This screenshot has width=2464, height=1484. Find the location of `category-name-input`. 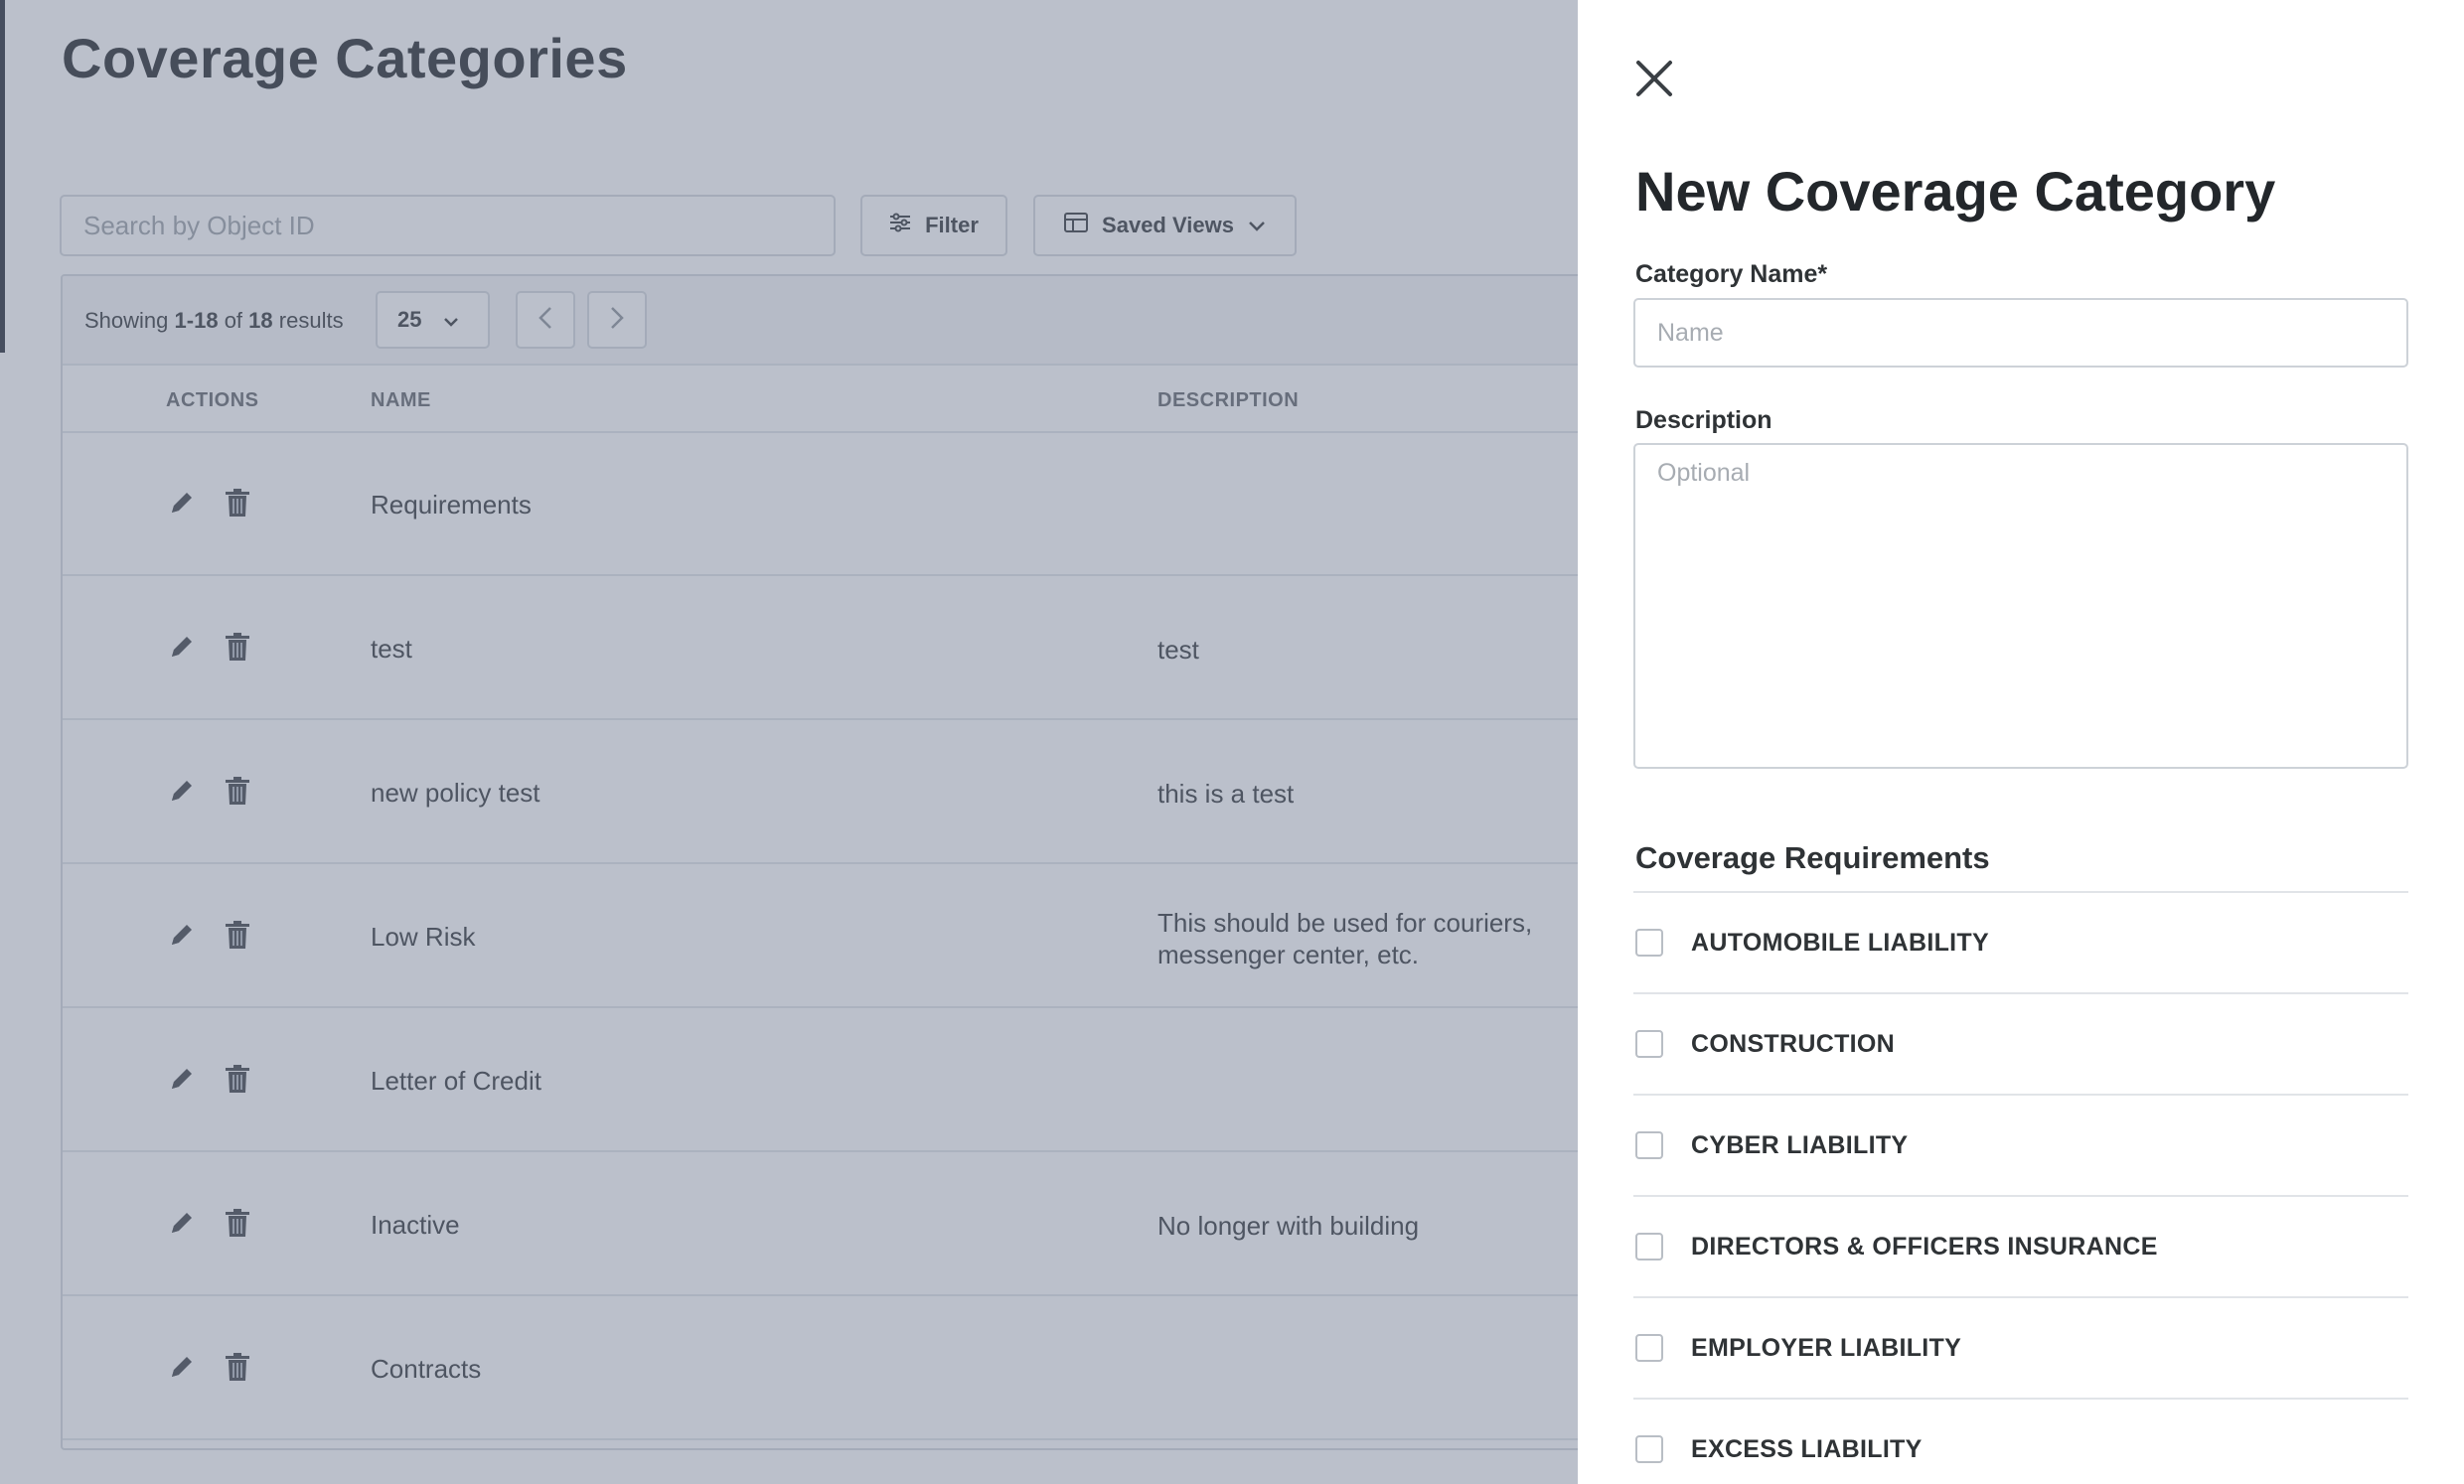

category-name-input is located at coordinates (2021, 333).